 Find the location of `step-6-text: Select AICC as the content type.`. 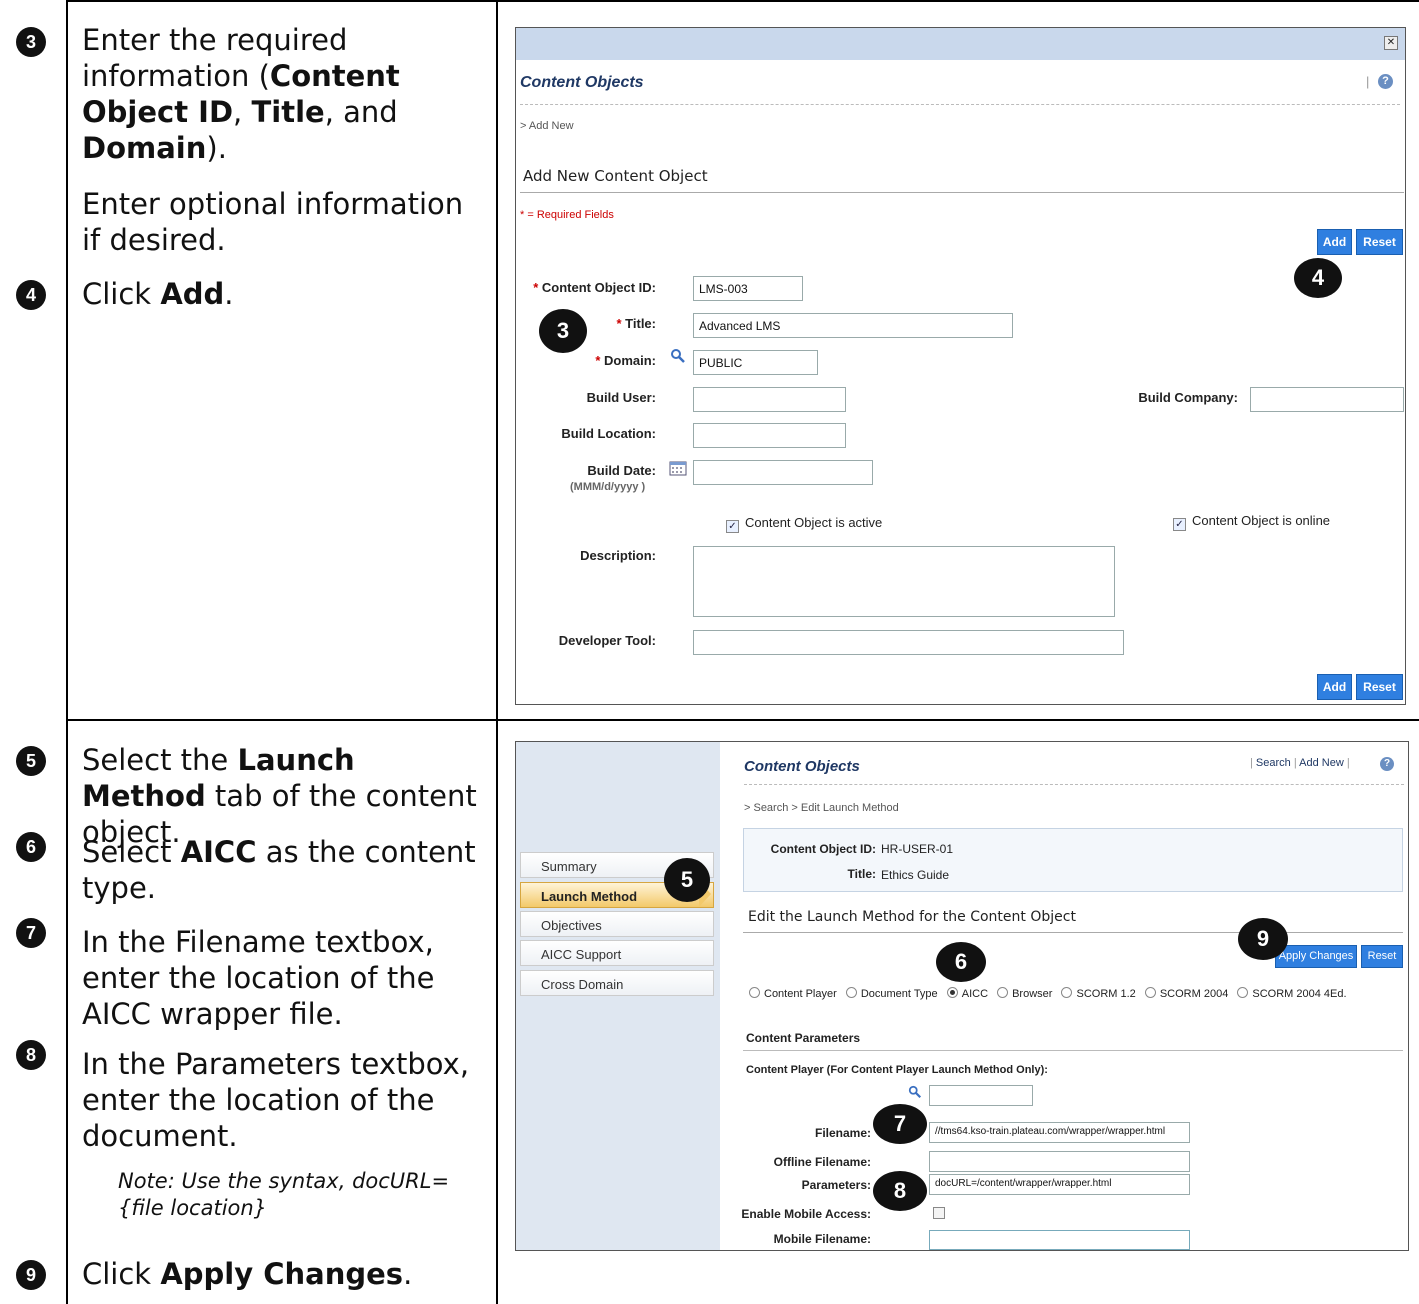

step-6-text: Select AICC as the content type. is located at coordinates (279, 870).